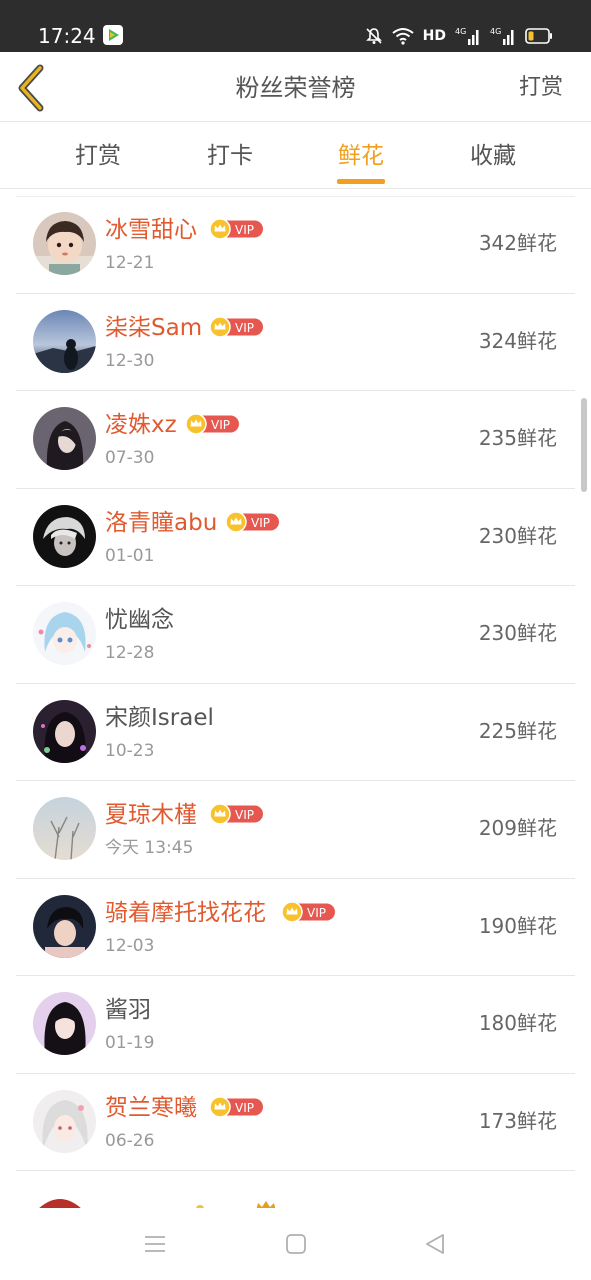  Describe the element at coordinates (539, 36) in the screenshot. I see `battery-icon` at that location.